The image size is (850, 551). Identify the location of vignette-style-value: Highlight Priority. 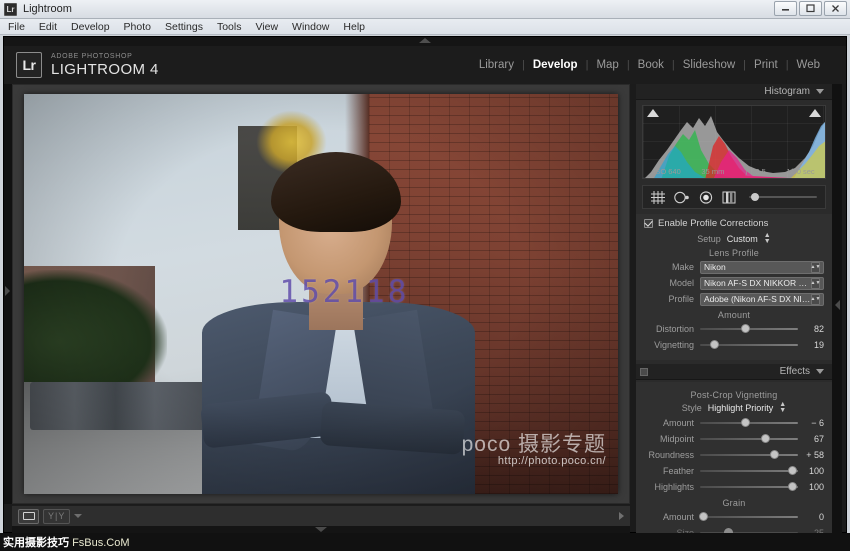
(741, 408).